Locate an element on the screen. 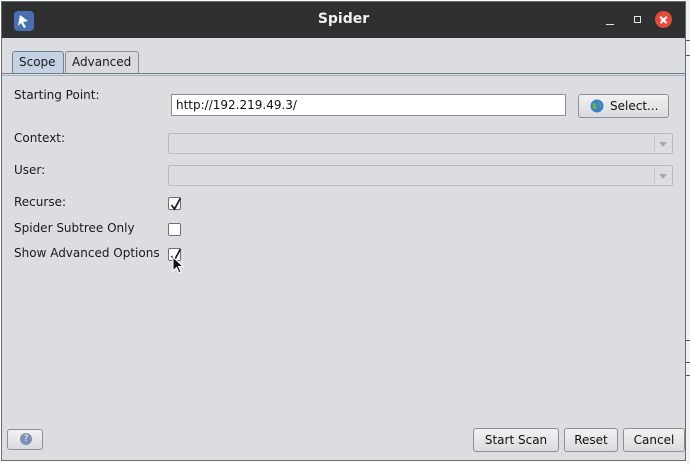 This screenshot has width=690, height=465. close-icon is located at coordinates (663, 19).